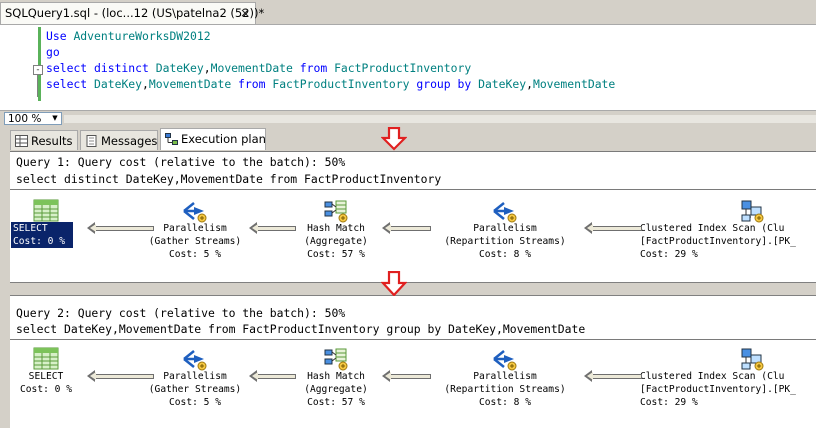 This screenshot has height=428, width=816. I want to click on code-token: select, so click(70, 84).